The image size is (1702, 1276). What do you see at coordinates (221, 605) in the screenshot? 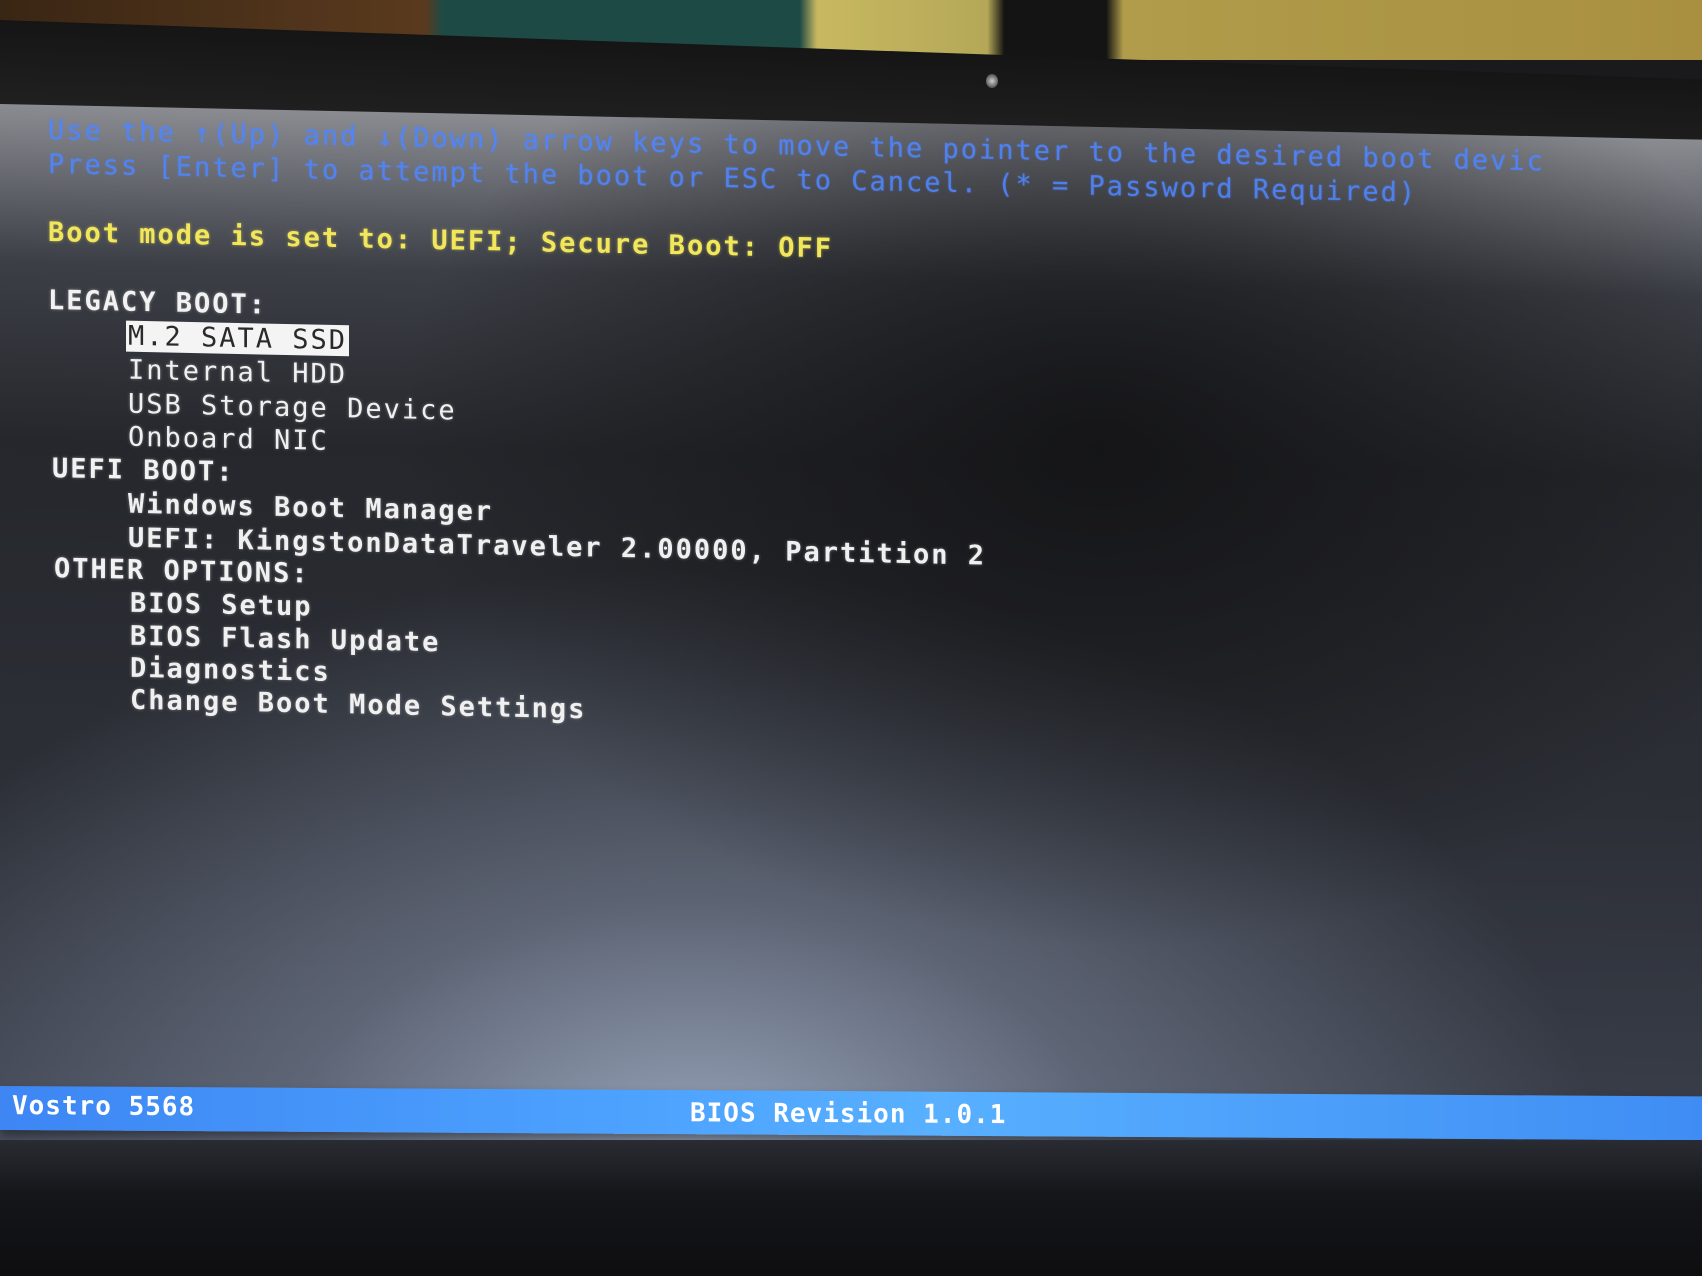
I see `option-bios-setup: BIOS Setup` at bounding box center [221, 605].